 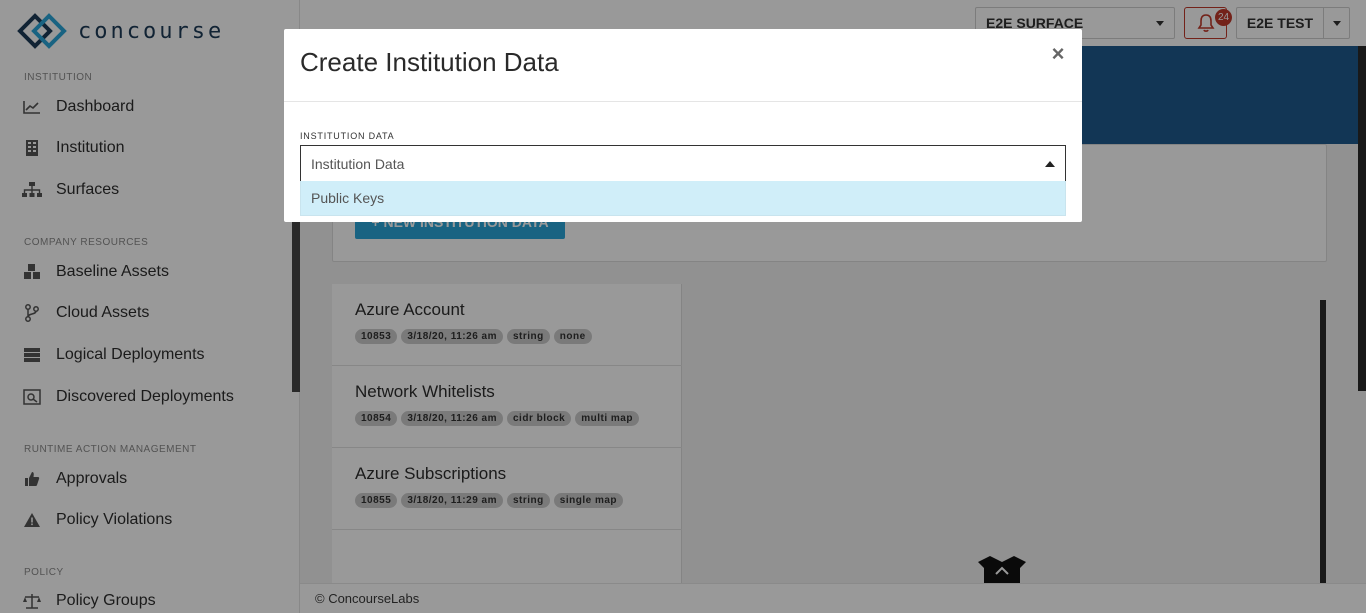 I want to click on left-rail, so click(x=296, y=306).